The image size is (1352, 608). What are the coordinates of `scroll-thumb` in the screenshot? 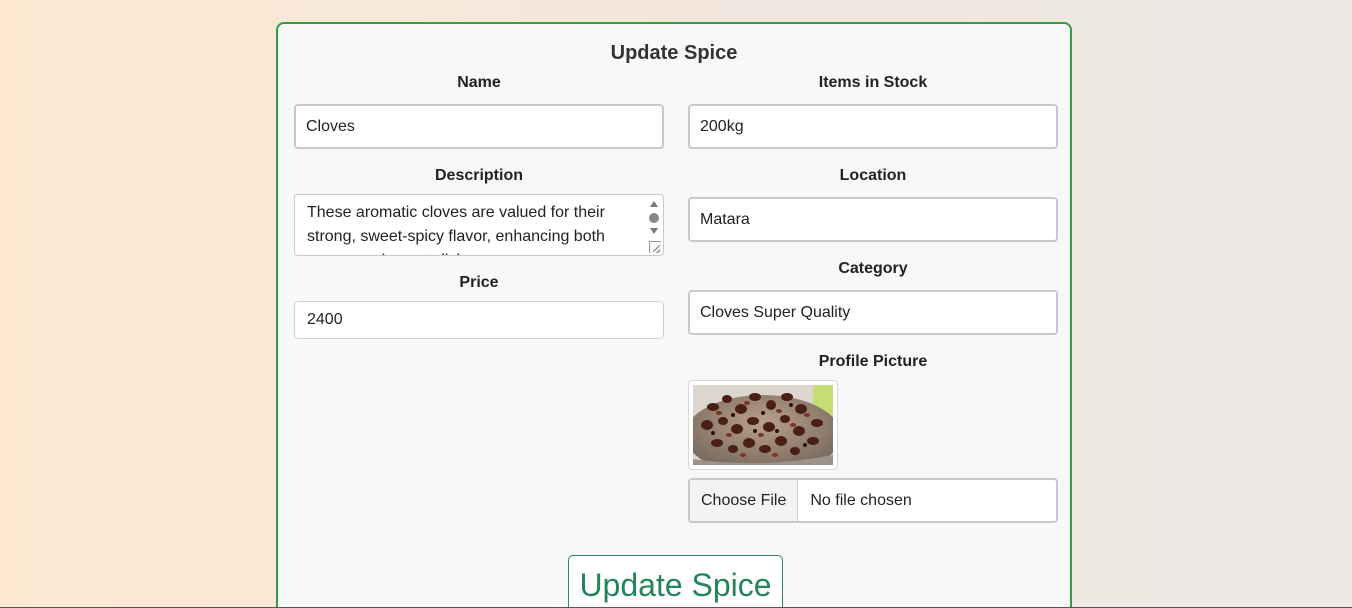 It's located at (654, 218).